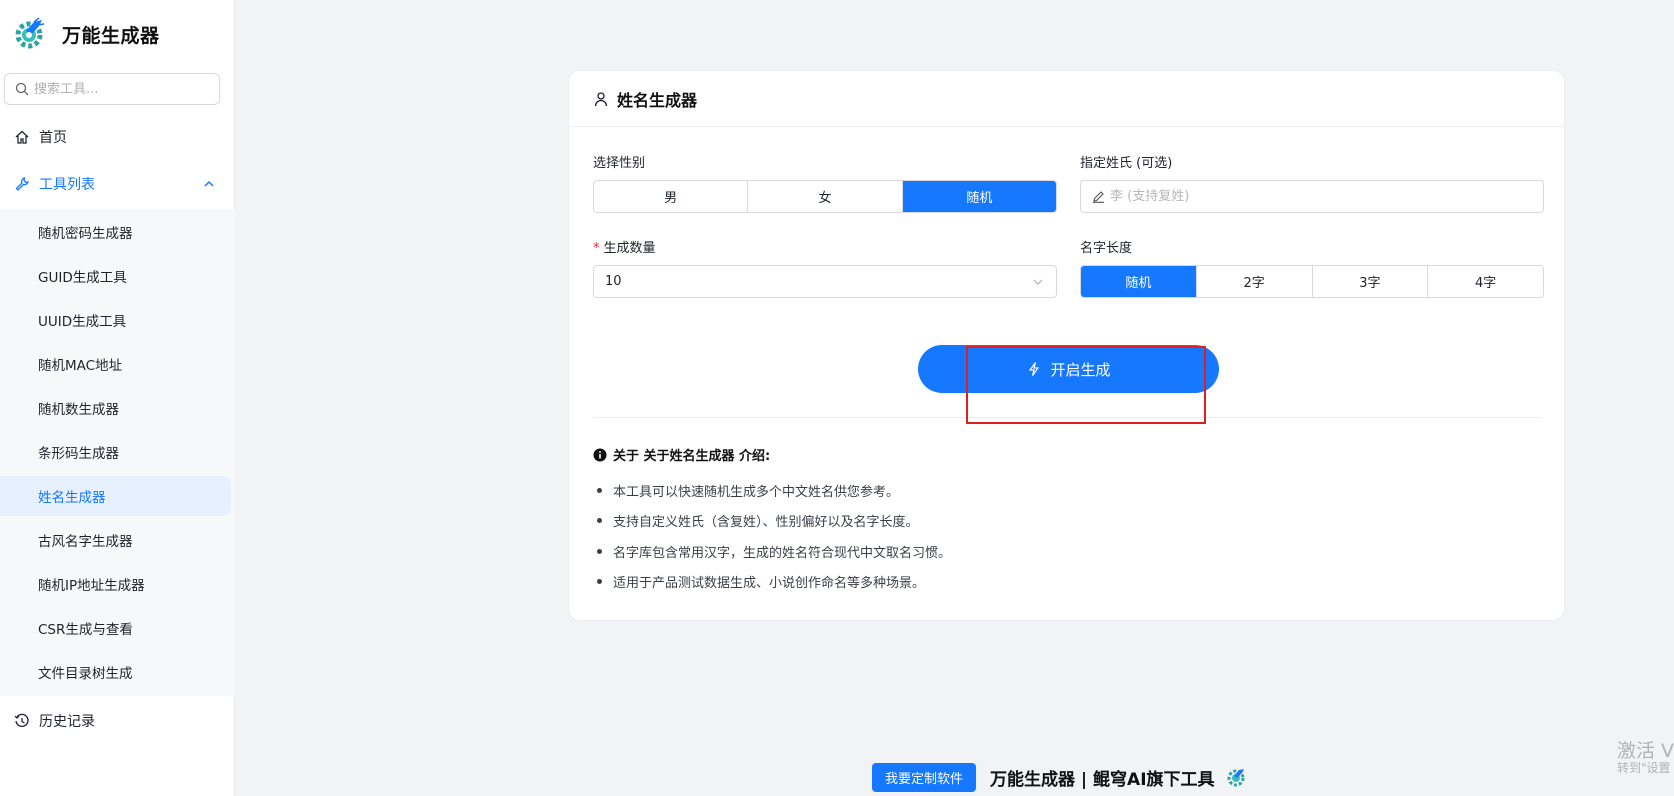 The height and width of the screenshot is (796, 1674). I want to click on generate-button: 开启生成, so click(1068, 369).